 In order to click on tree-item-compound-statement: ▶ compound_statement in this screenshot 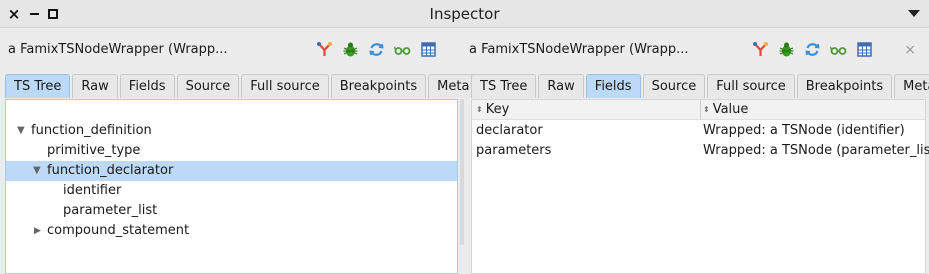, I will do `click(231, 231)`.